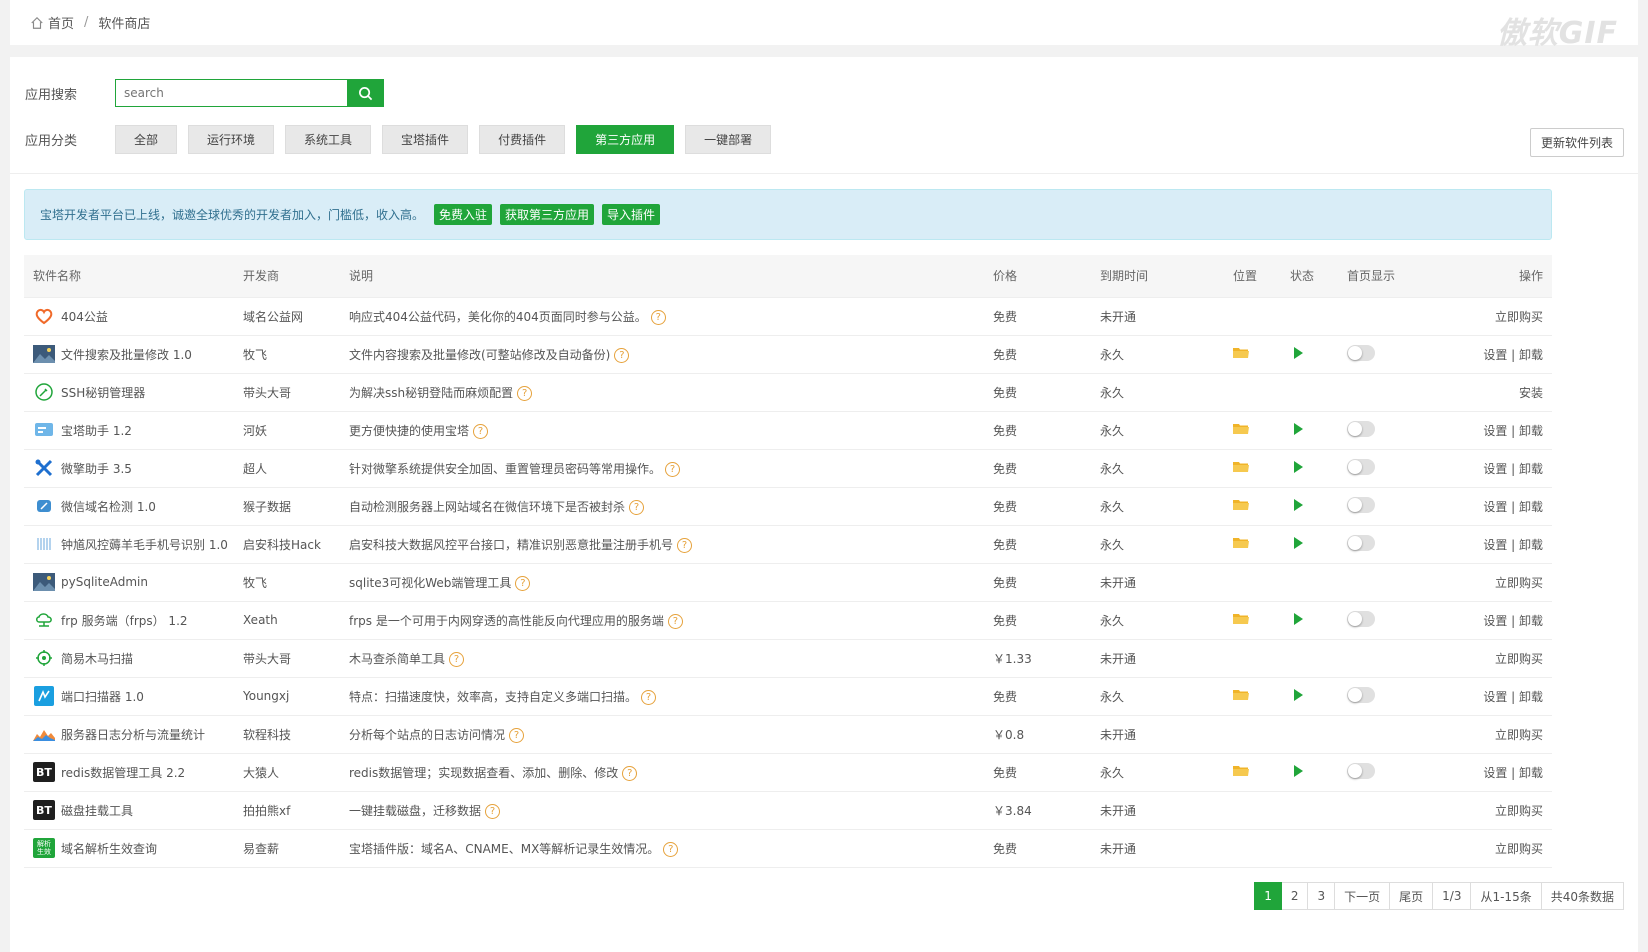  What do you see at coordinates (1295, 896) in the screenshot?
I see `page-number: 2` at bounding box center [1295, 896].